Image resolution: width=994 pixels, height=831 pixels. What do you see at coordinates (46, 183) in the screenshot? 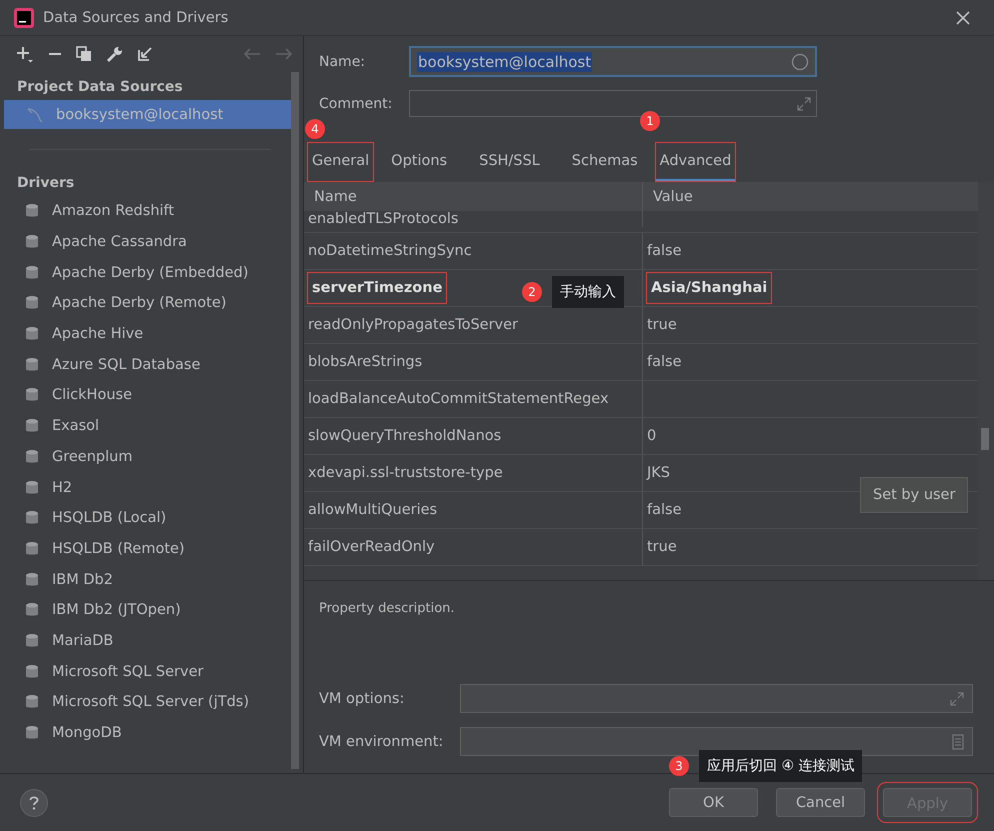
I see `section-header: Drivers` at bounding box center [46, 183].